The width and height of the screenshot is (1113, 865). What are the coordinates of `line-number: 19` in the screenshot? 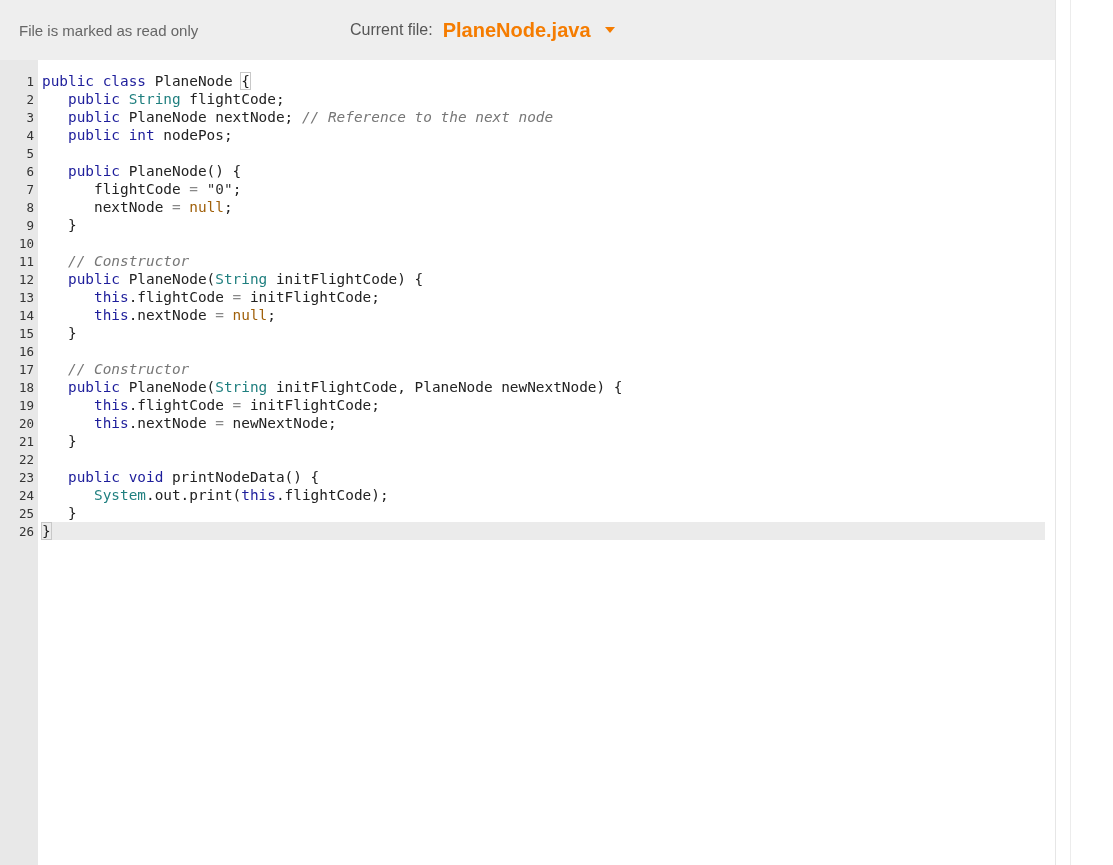 It's located at (26, 405).